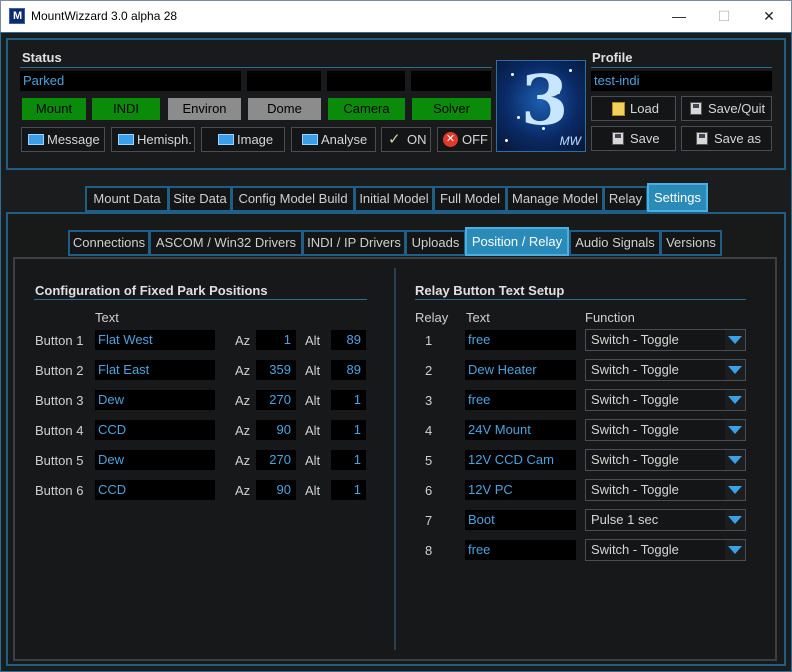 The width and height of the screenshot is (792, 672). Describe the element at coordinates (625, 199) in the screenshot. I see `tab-relay: Relay` at that location.